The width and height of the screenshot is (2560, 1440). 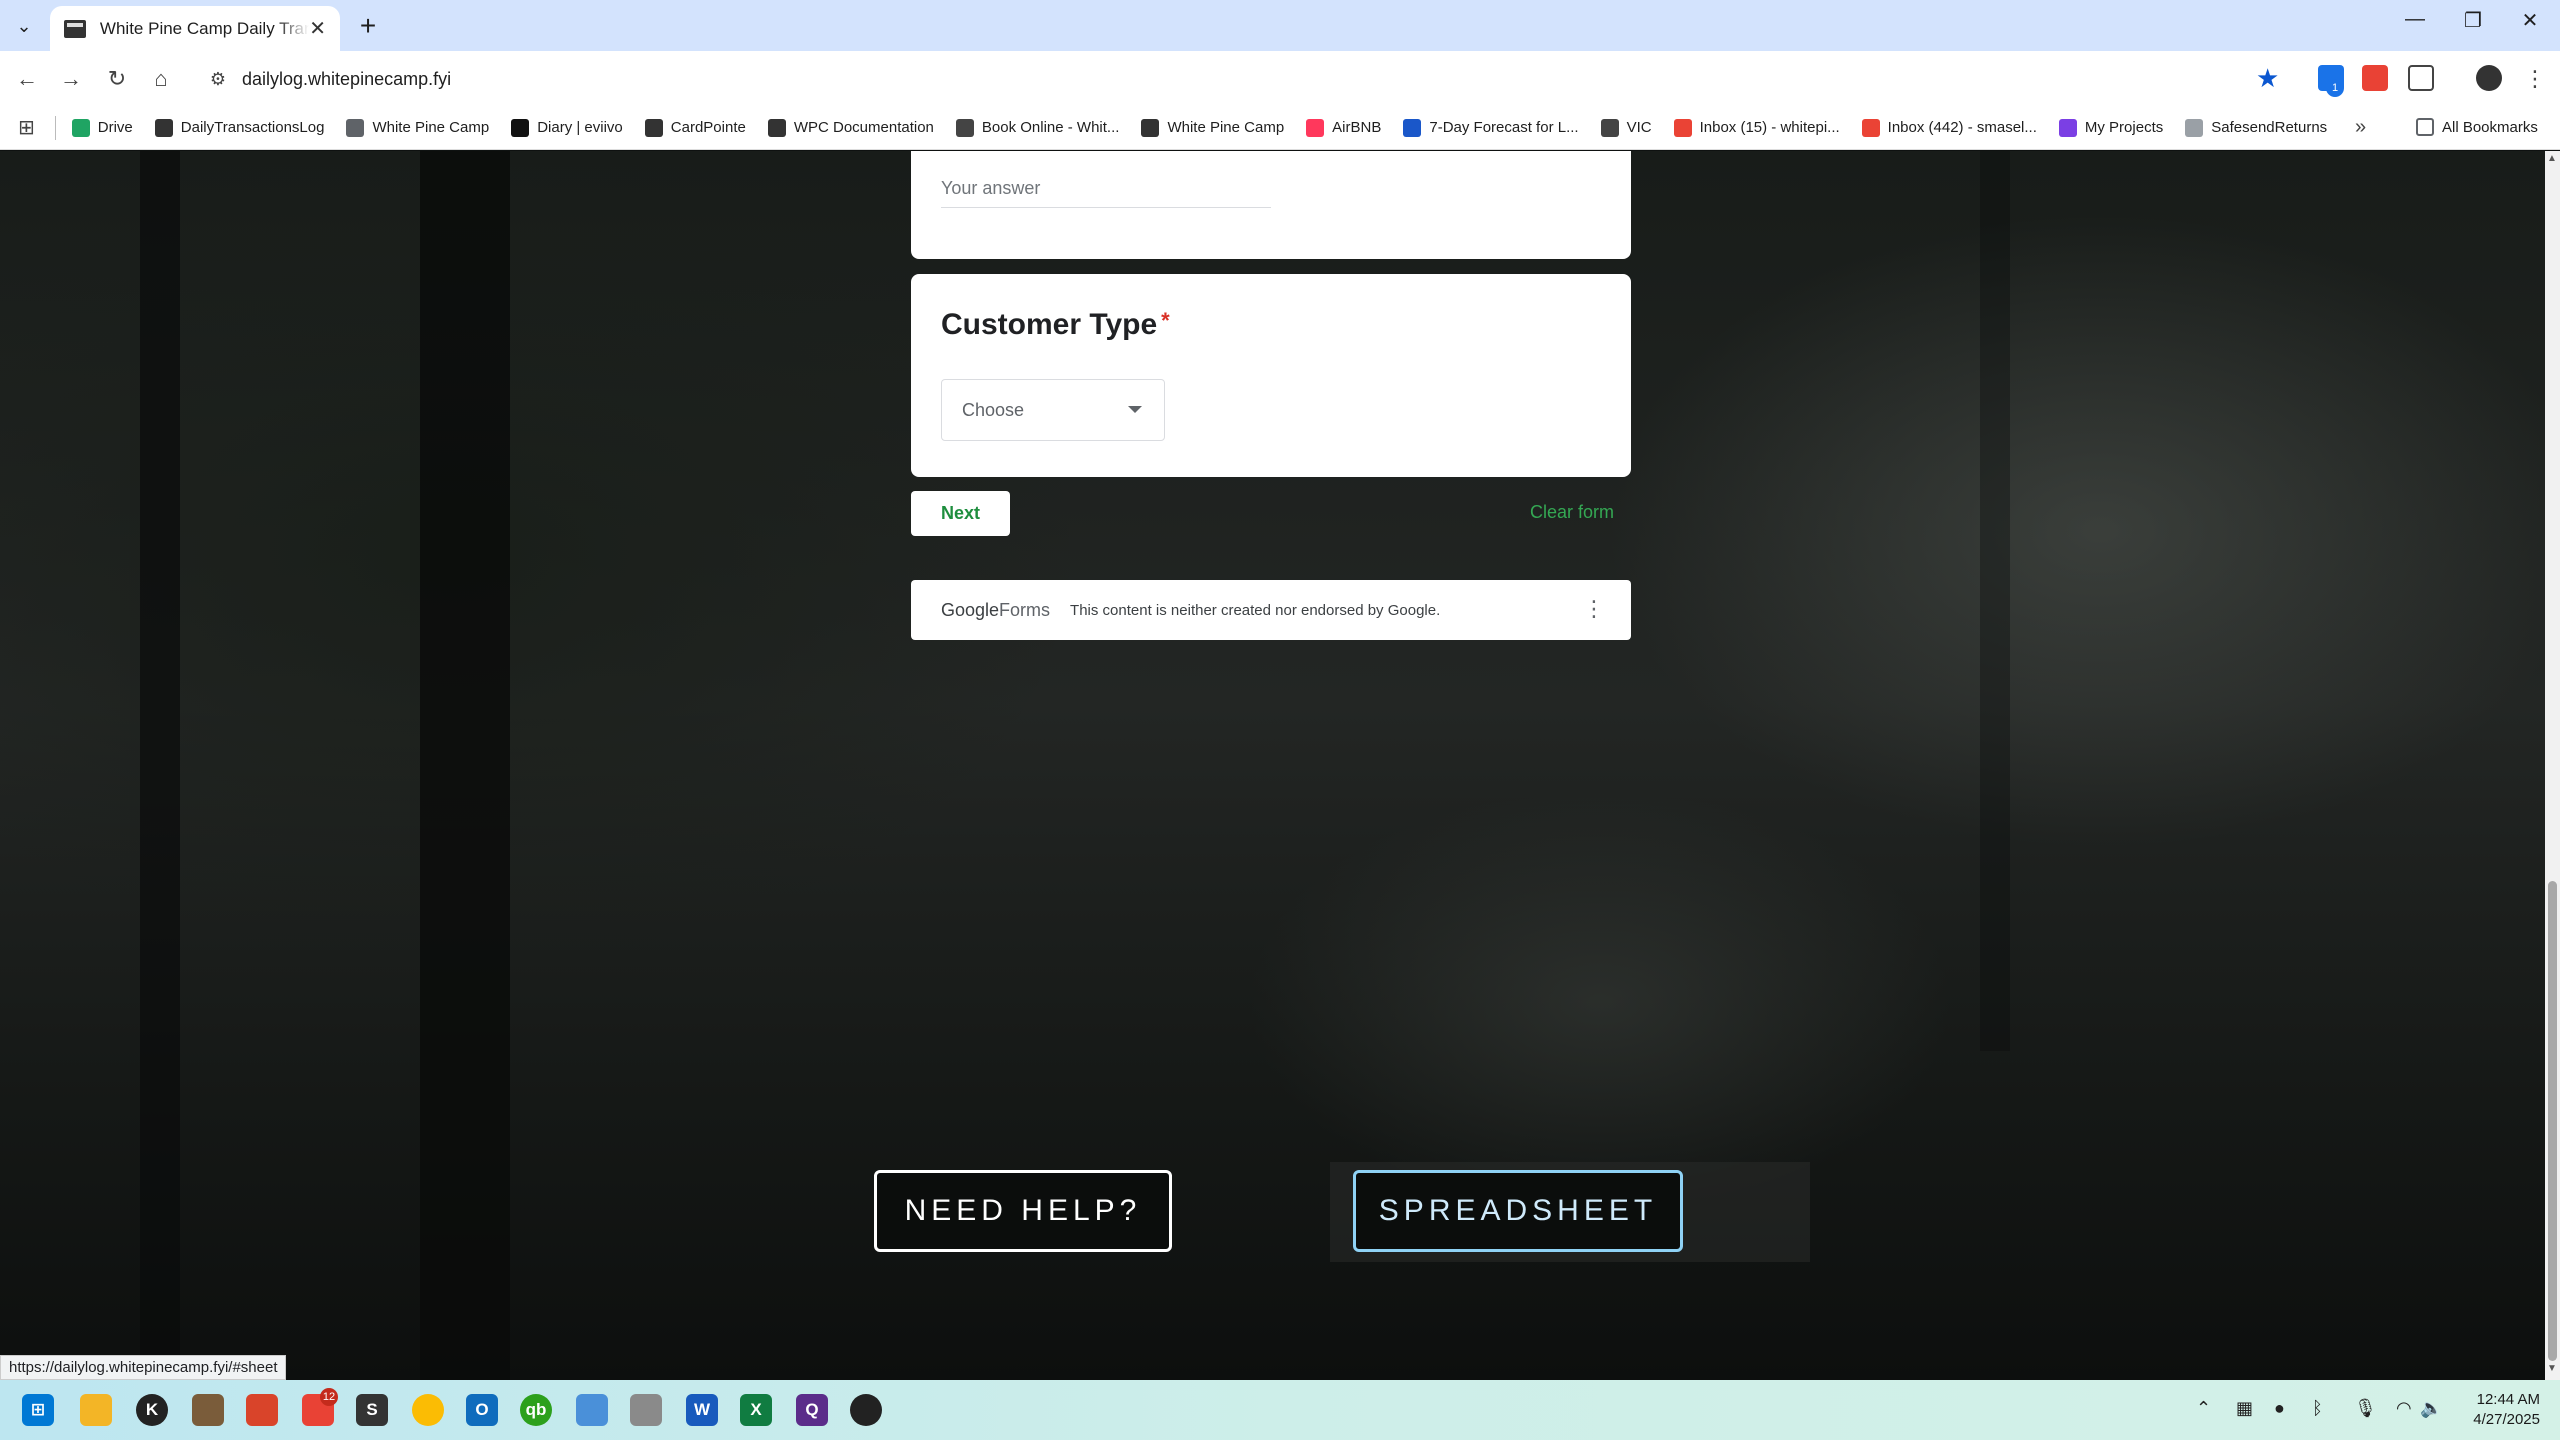 I want to click on apps-grid-icon: ⊞, so click(x=26, y=127).